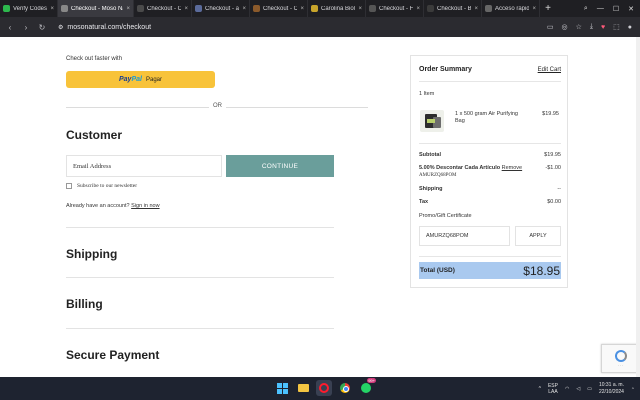 The height and width of the screenshot is (400, 640). Describe the element at coordinates (616, 9) in the screenshot. I see `maximize-button: ☐` at that location.